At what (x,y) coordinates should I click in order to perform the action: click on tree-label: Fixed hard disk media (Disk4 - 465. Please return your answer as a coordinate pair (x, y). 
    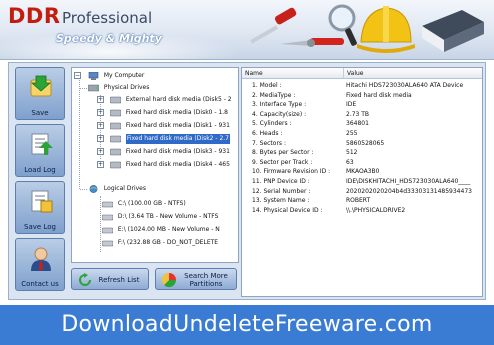
    Looking at the image, I should click on (177, 164).